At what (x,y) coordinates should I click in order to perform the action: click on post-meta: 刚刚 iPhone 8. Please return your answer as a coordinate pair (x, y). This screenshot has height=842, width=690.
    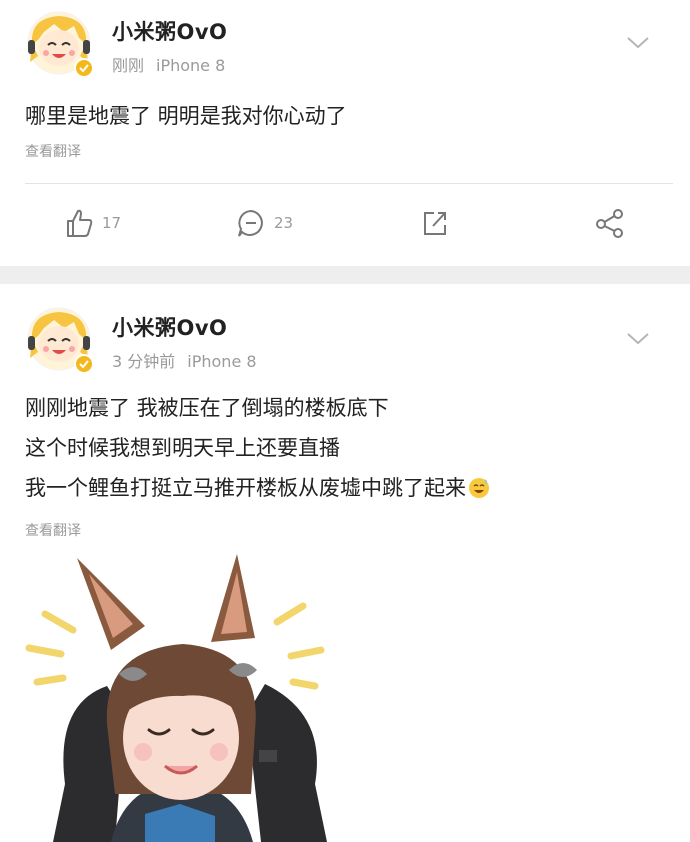
    Looking at the image, I should click on (168, 64).